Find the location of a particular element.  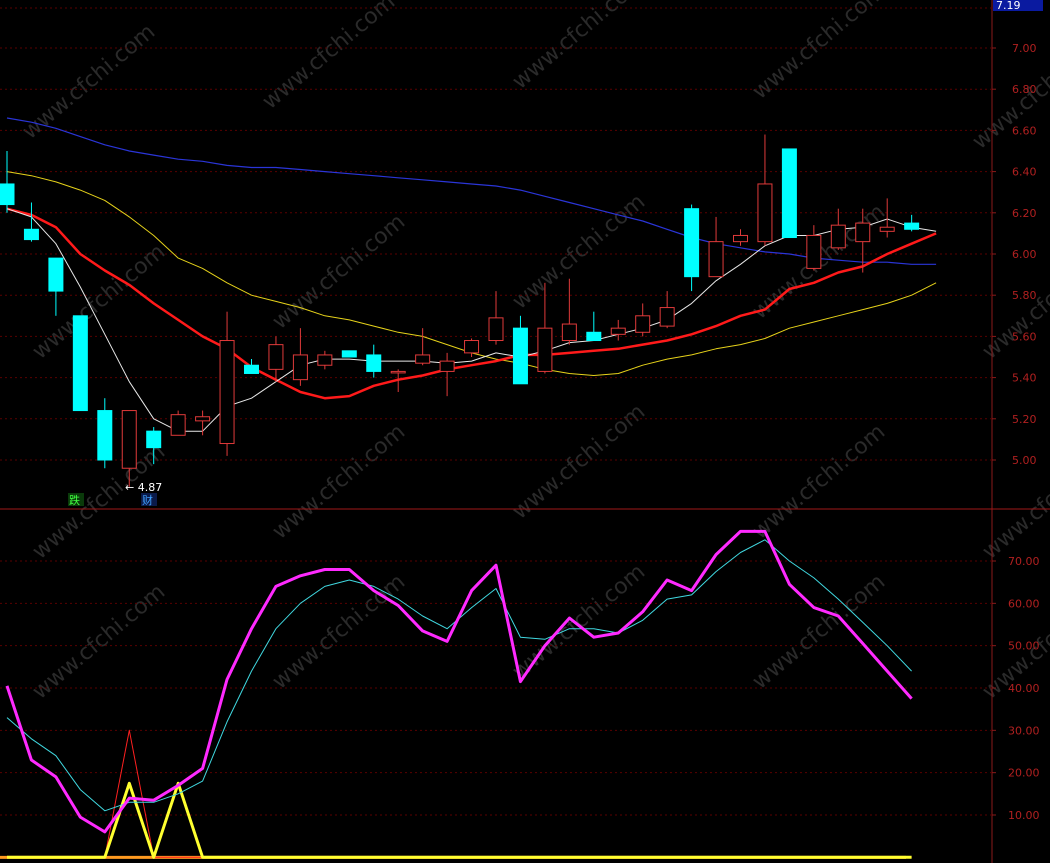

price-tick-label: 6.40 is located at coordinates (1024, 172).